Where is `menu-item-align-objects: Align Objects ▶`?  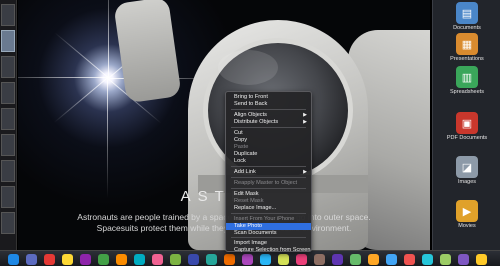
menu-item-align-objects: Align Objects ▶ is located at coordinates (268, 115).